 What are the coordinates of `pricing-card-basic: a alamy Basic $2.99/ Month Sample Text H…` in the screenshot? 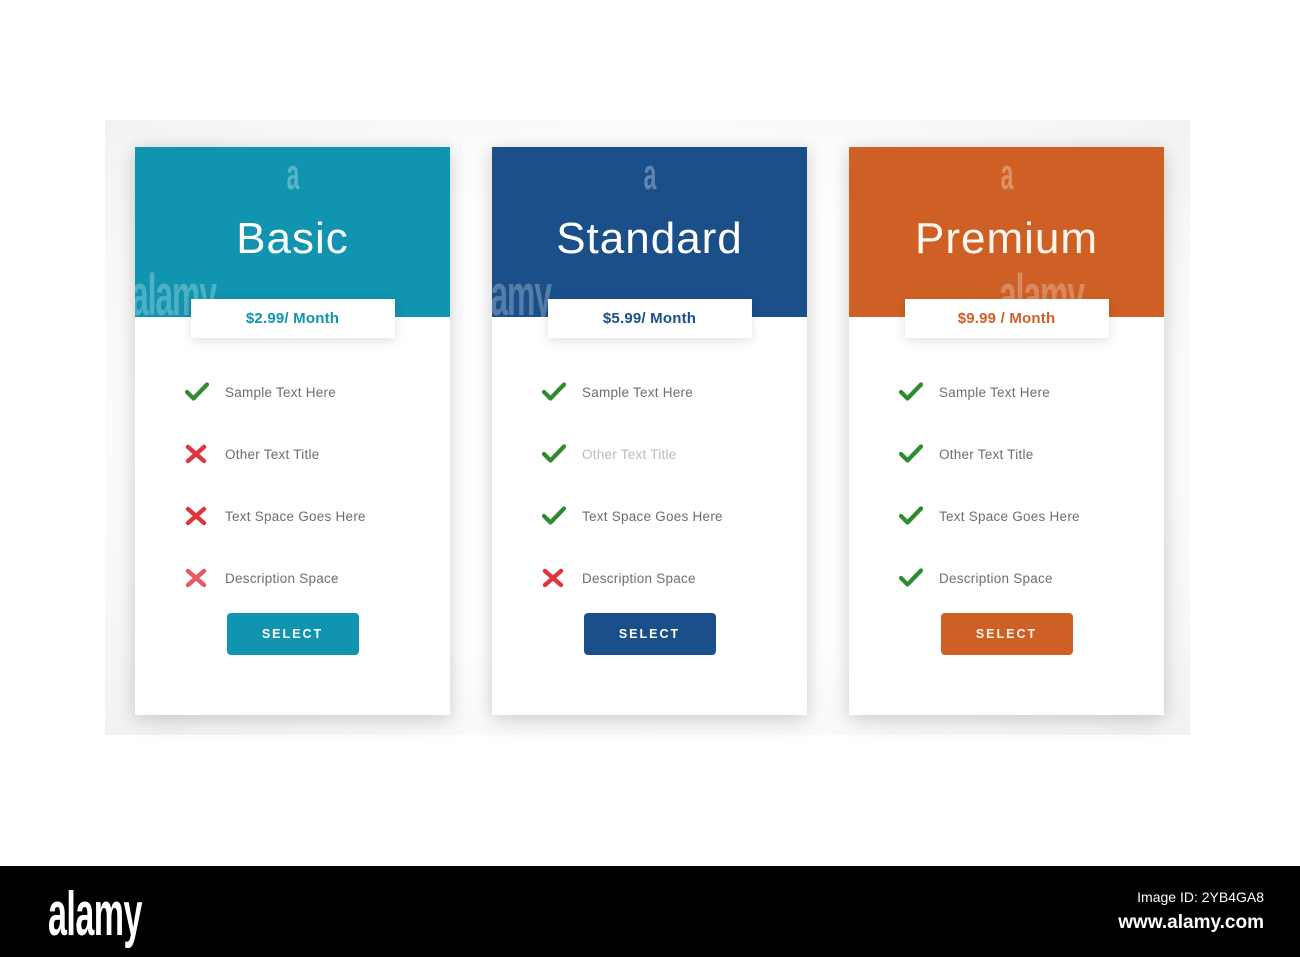 It's located at (292, 431).